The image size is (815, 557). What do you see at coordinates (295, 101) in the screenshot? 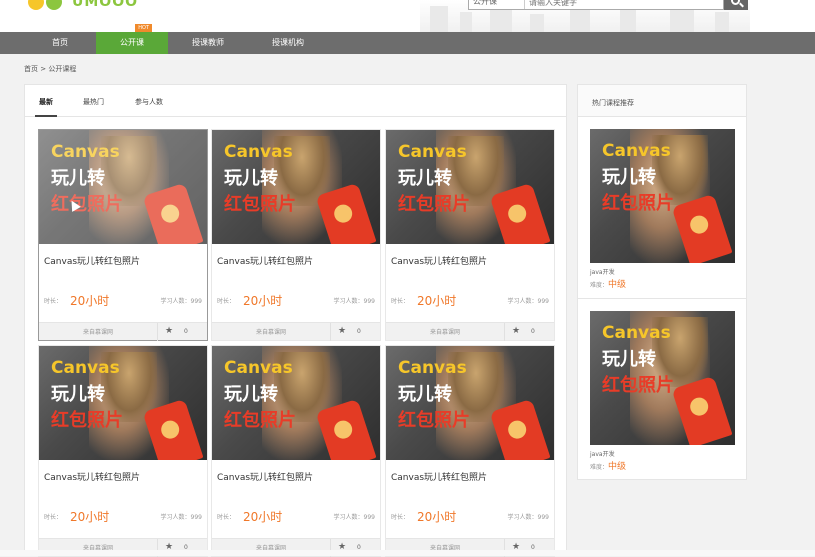
I see `sort-tabs: 最新 最热门 参与人数` at bounding box center [295, 101].